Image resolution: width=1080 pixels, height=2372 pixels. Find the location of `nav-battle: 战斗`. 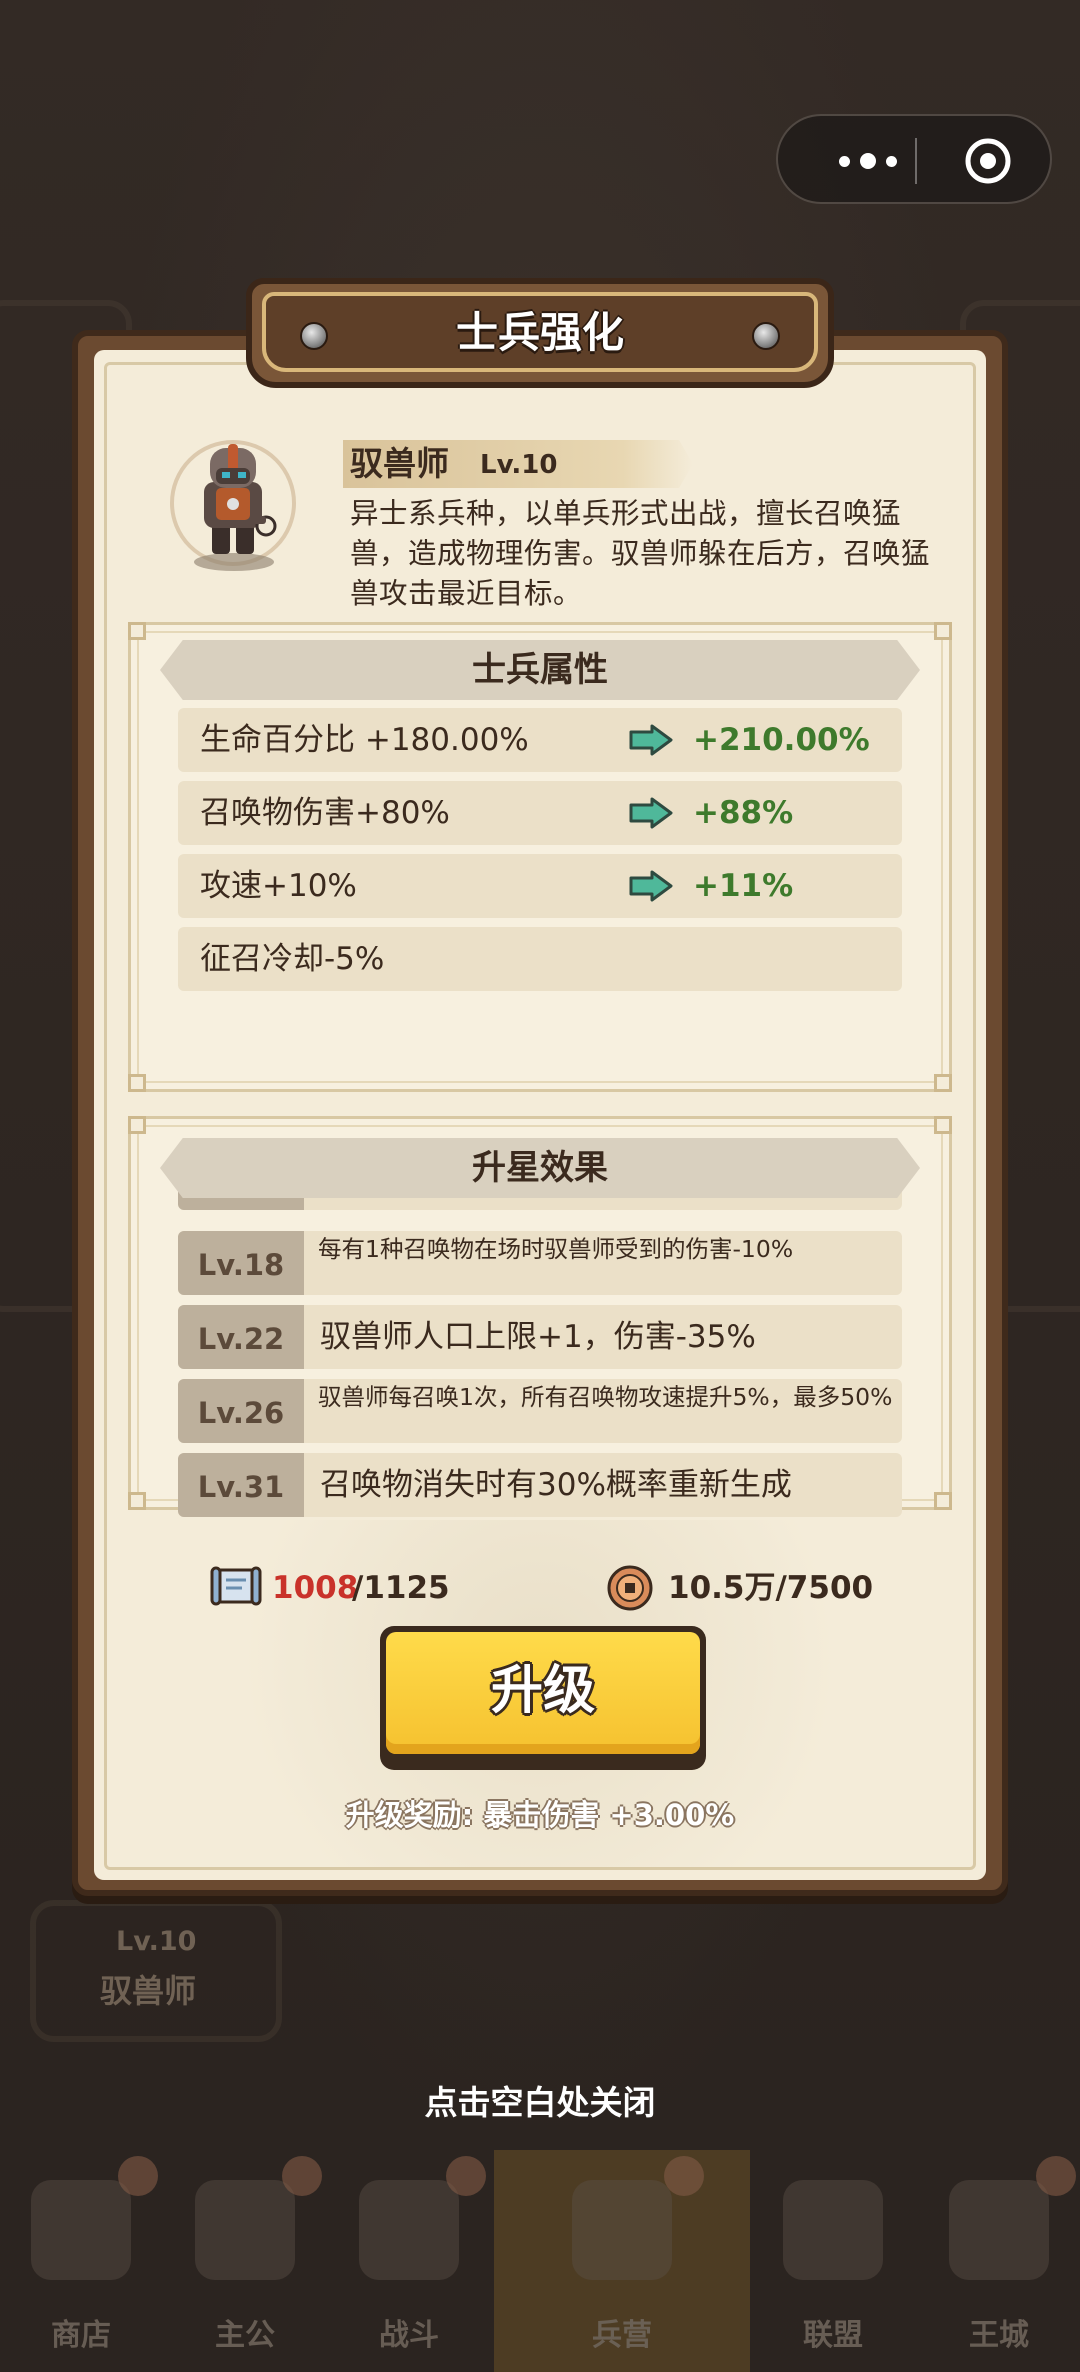

nav-battle: 战斗 is located at coordinates (409, 2261).